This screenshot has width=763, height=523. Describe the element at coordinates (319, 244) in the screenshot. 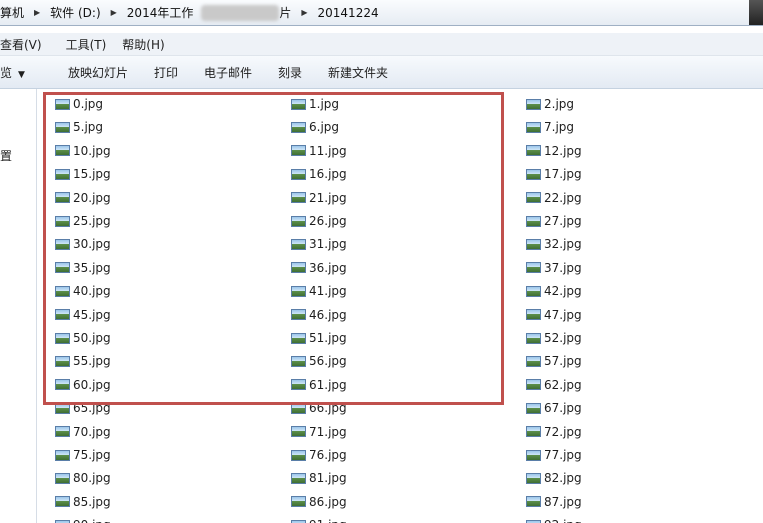

I see `file-item: 31.jpg` at that location.